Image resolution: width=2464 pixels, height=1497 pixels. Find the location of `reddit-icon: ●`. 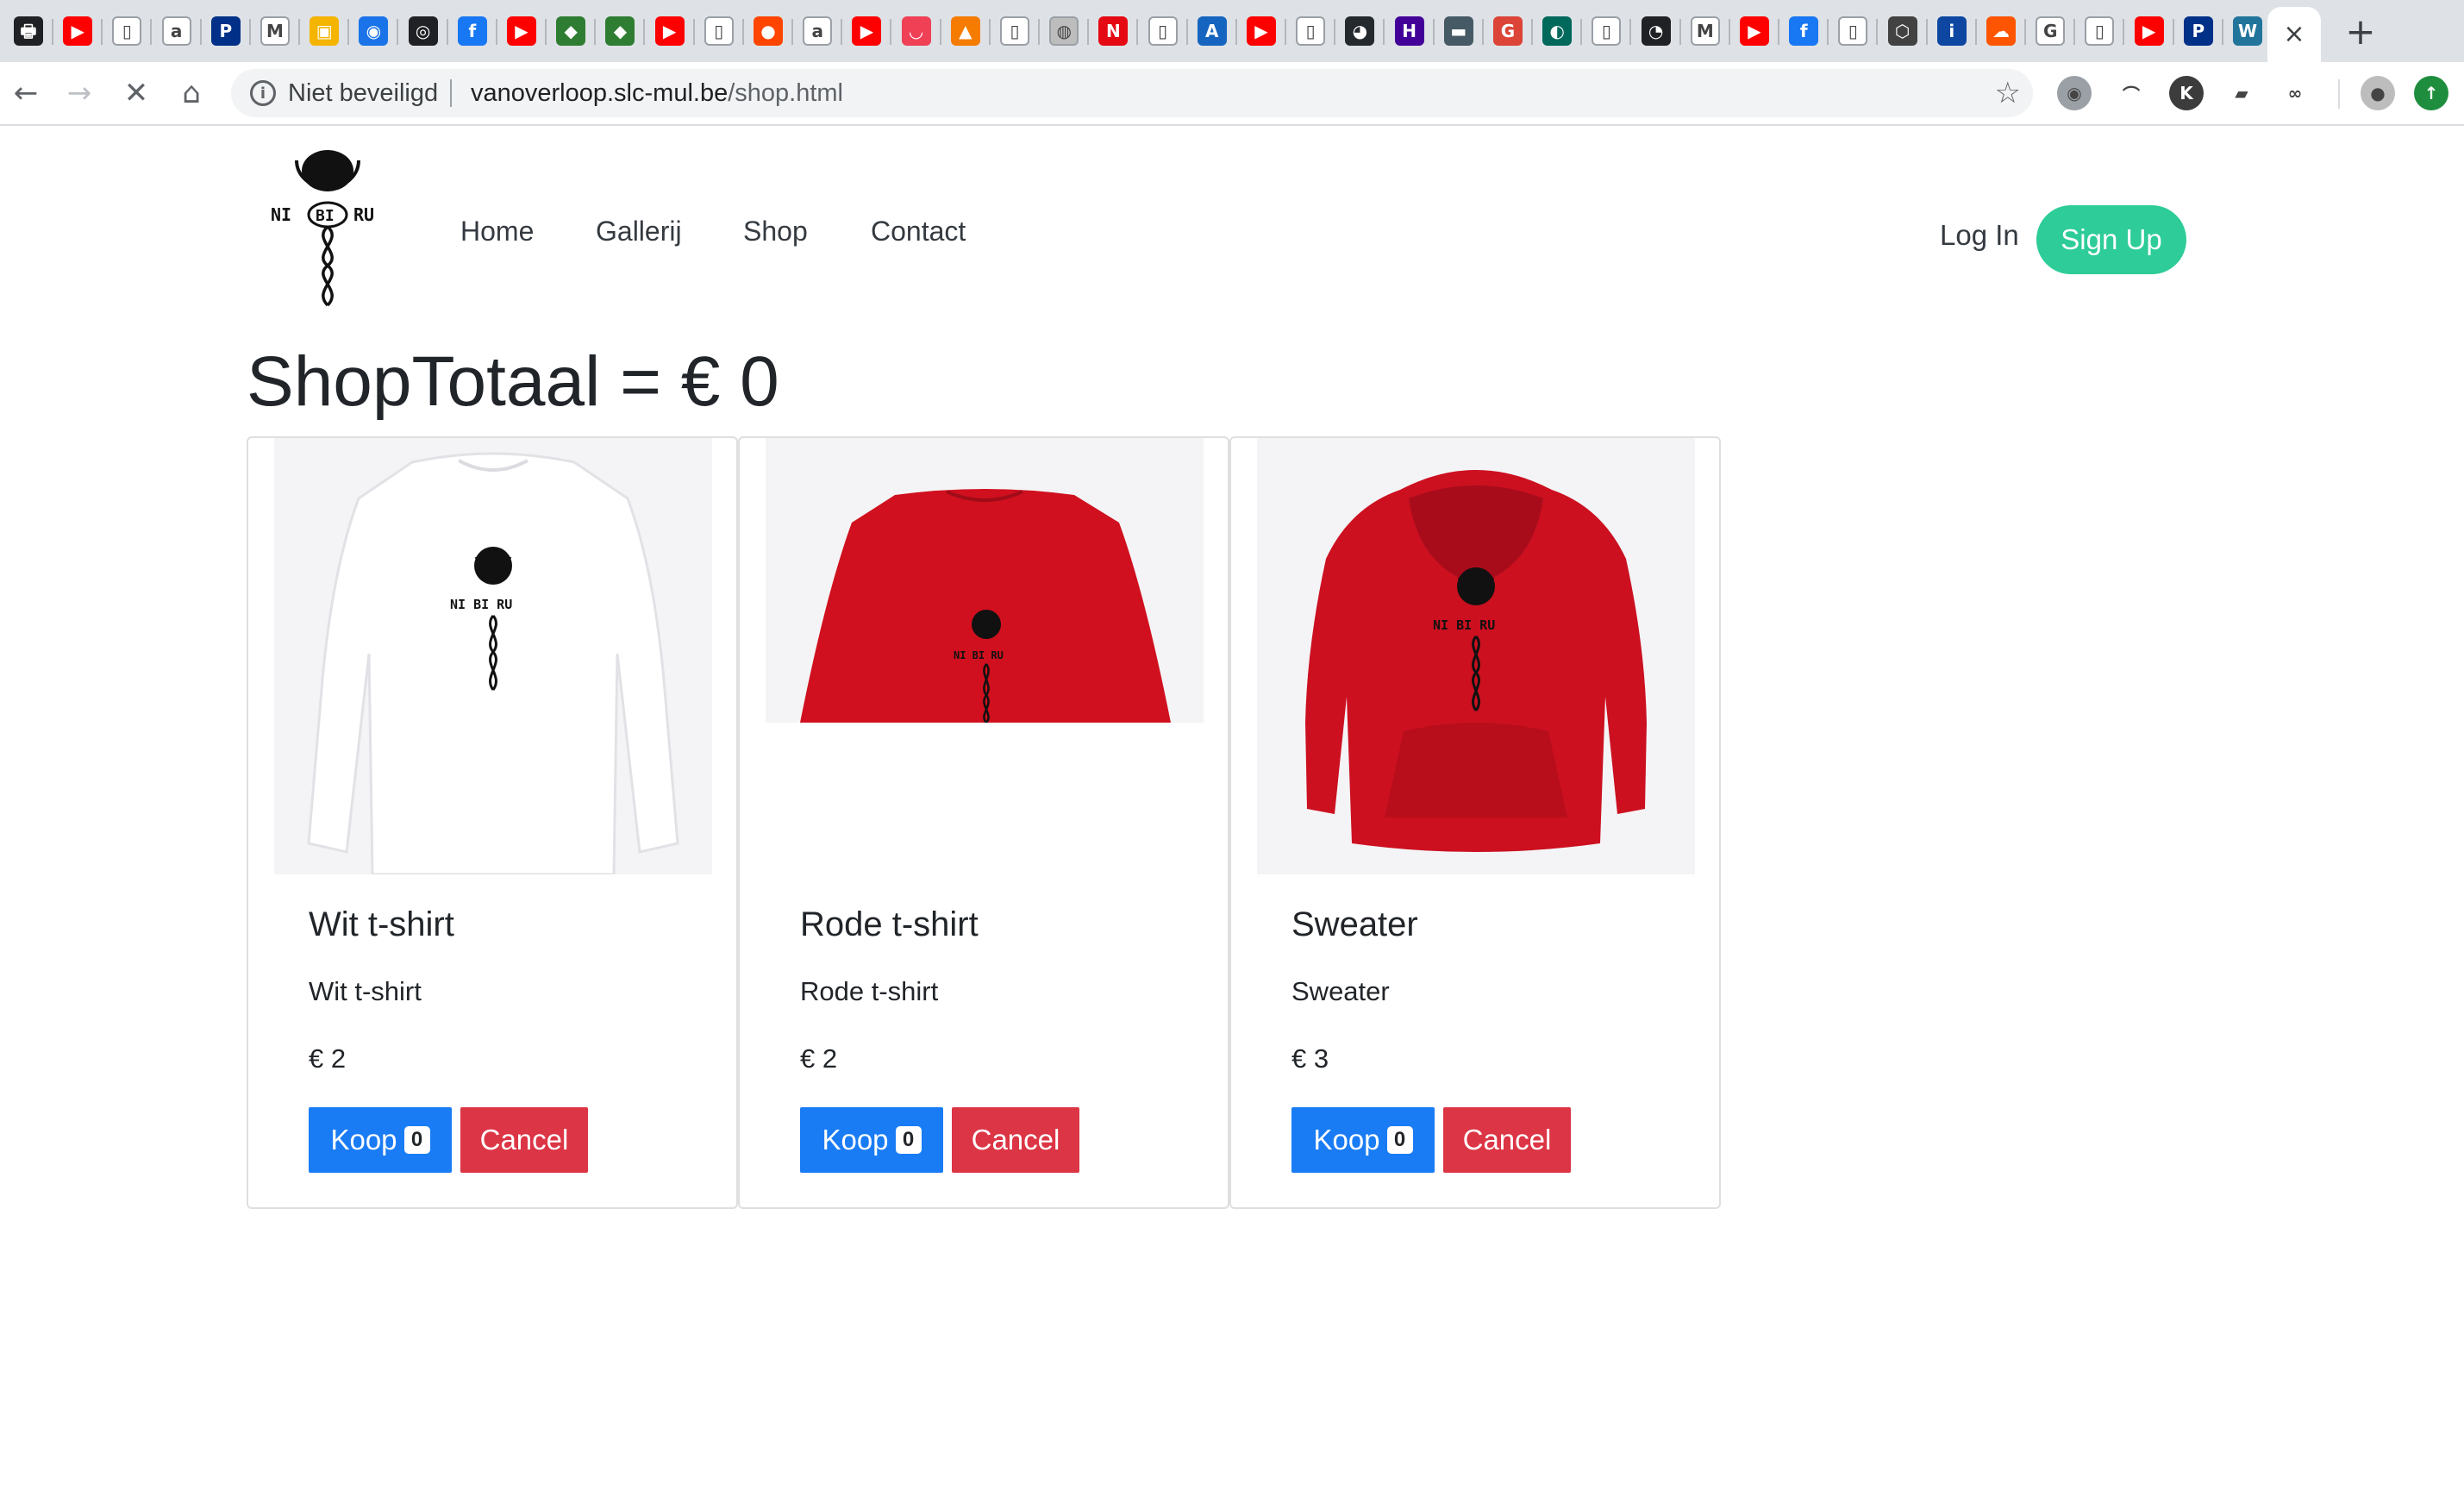

reddit-icon: ● is located at coordinates (768, 31).